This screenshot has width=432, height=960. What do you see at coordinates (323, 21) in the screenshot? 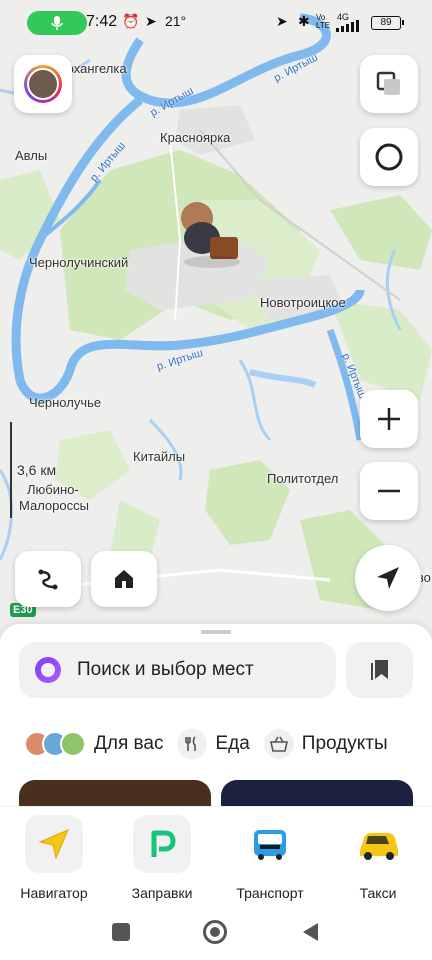
I see `volte-icon: Vo LTE` at bounding box center [323, 21].